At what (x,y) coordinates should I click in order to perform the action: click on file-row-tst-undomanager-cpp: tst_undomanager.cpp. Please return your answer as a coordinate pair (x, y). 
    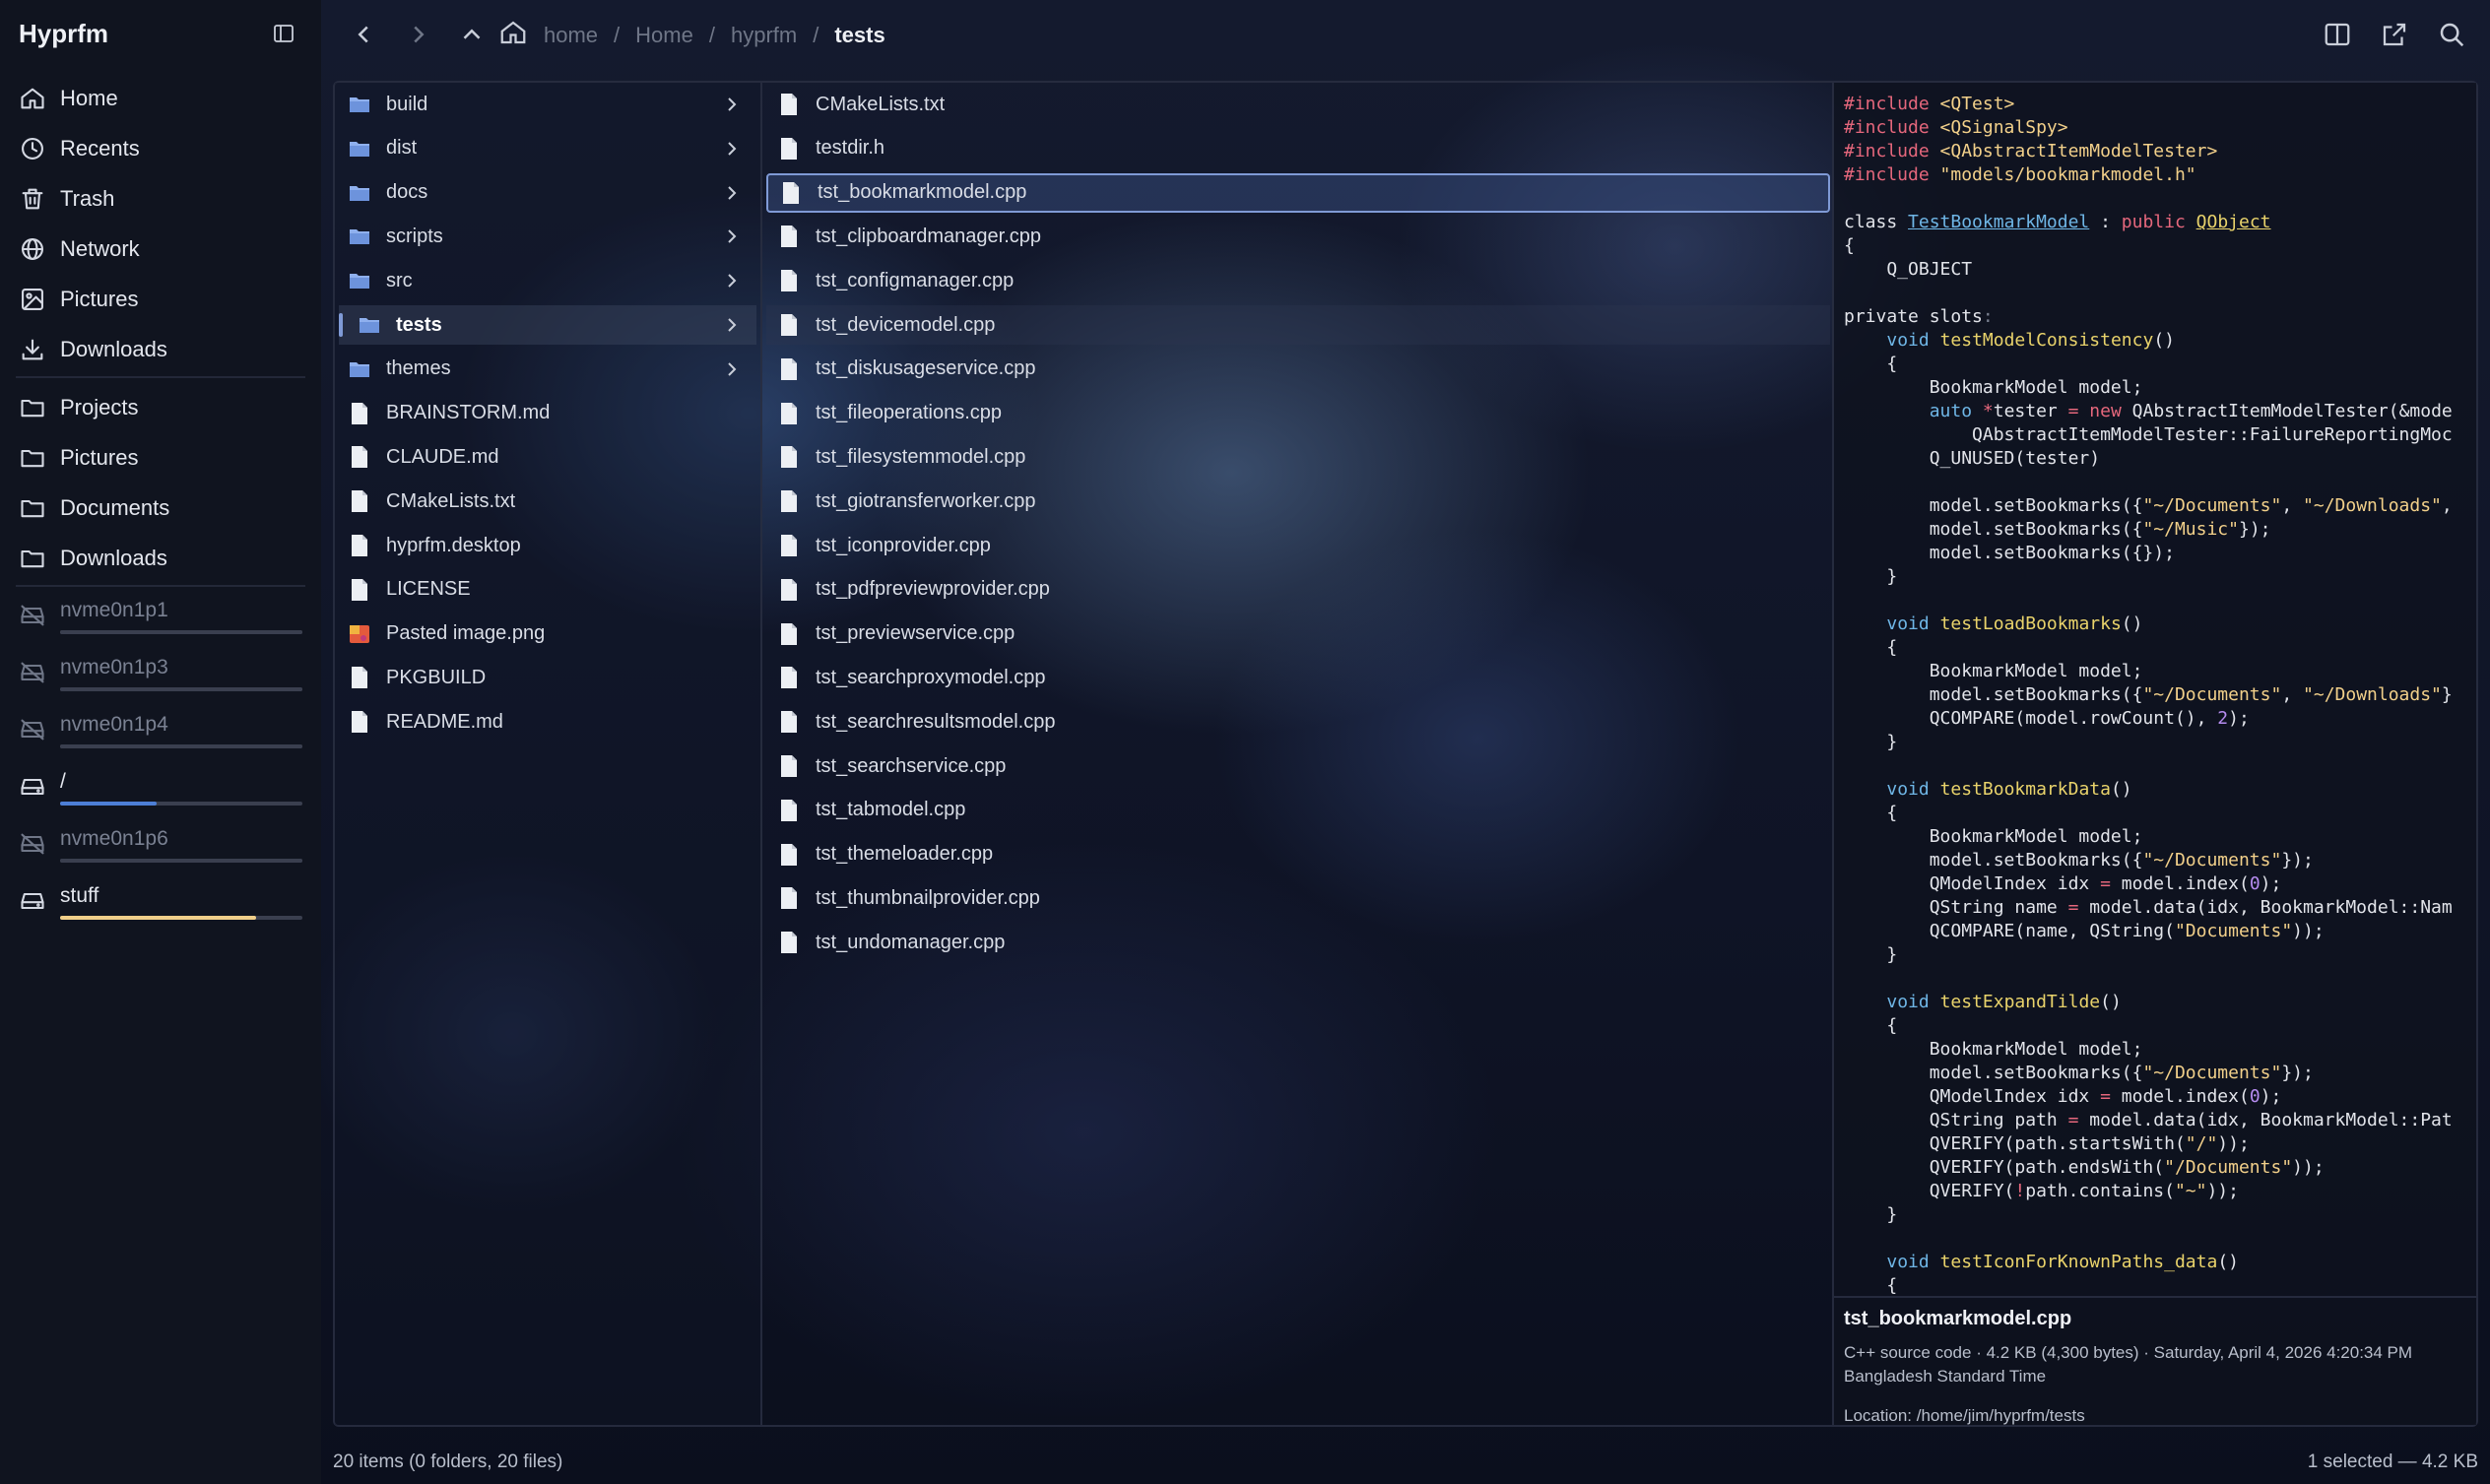
    Looking at the image, I should click on (1298, 942).